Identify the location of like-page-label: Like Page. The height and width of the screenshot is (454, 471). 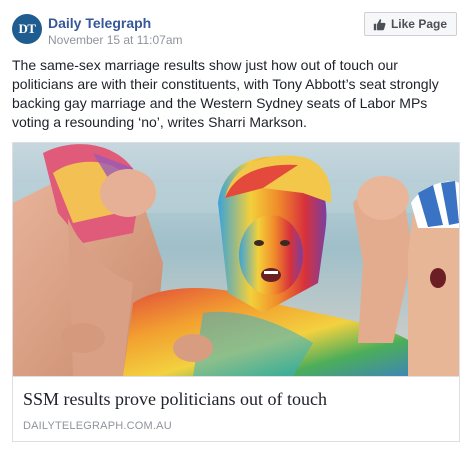
(418, 24).